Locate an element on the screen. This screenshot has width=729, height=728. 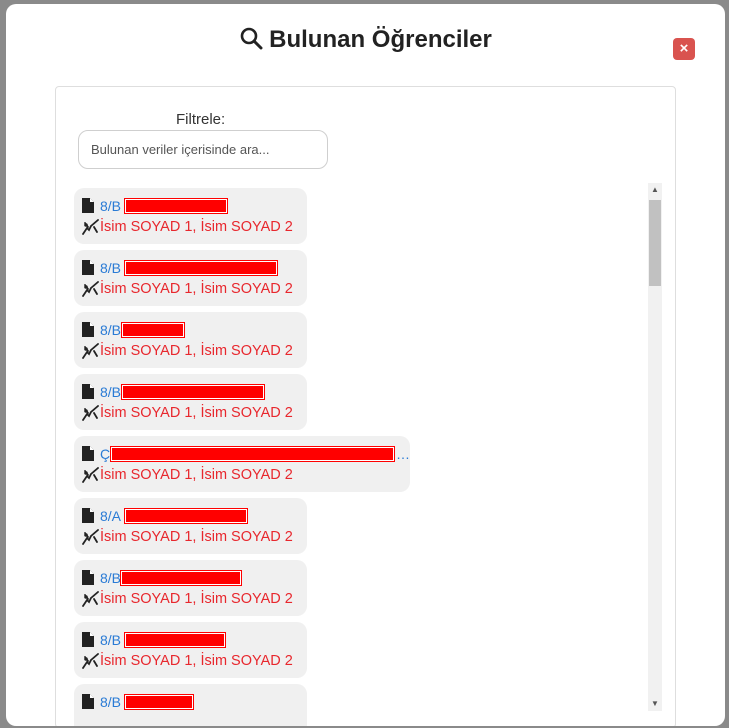
filter-label: Filtrele: is located at coordinates (201, 119).